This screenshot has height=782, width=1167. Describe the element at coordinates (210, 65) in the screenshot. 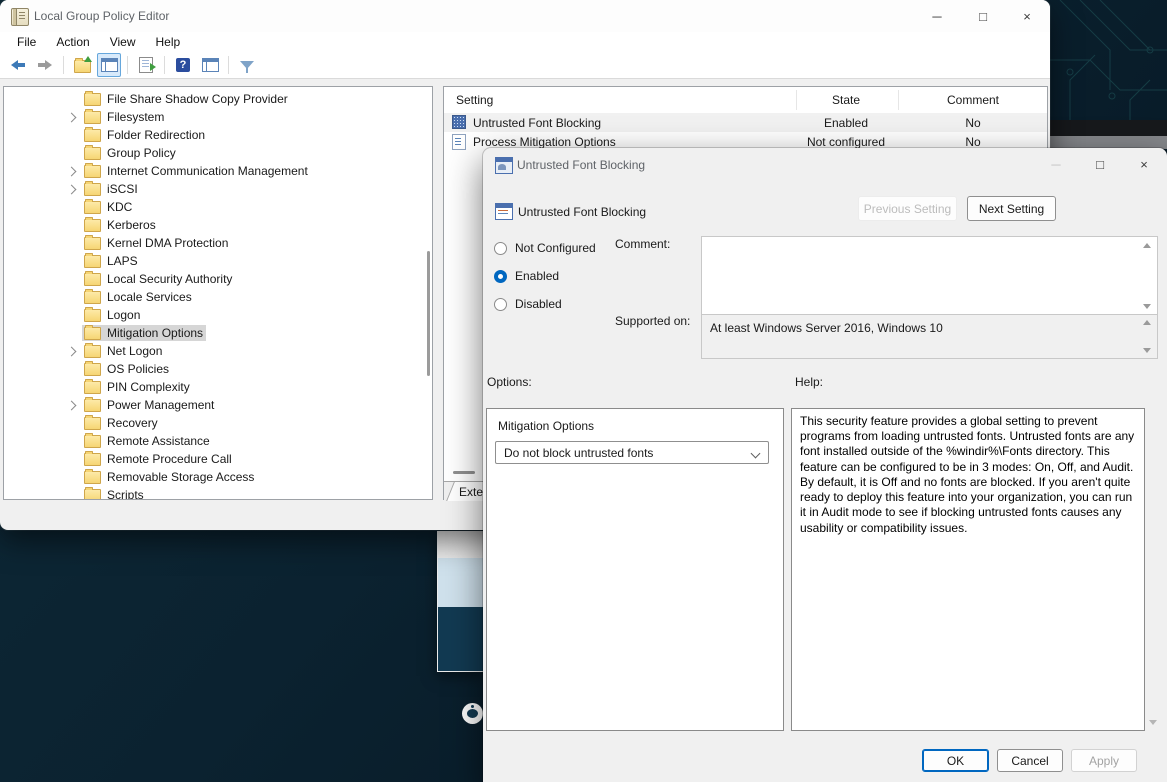

I see `show-console-icon` at that location.